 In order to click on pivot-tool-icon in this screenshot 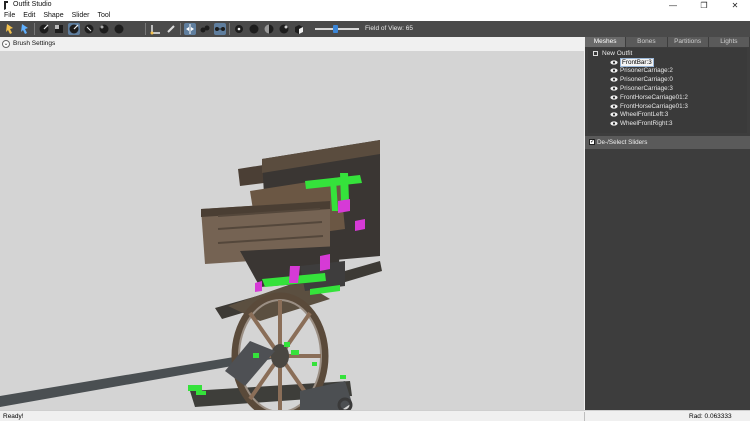, I will do `click(155, 30)`.